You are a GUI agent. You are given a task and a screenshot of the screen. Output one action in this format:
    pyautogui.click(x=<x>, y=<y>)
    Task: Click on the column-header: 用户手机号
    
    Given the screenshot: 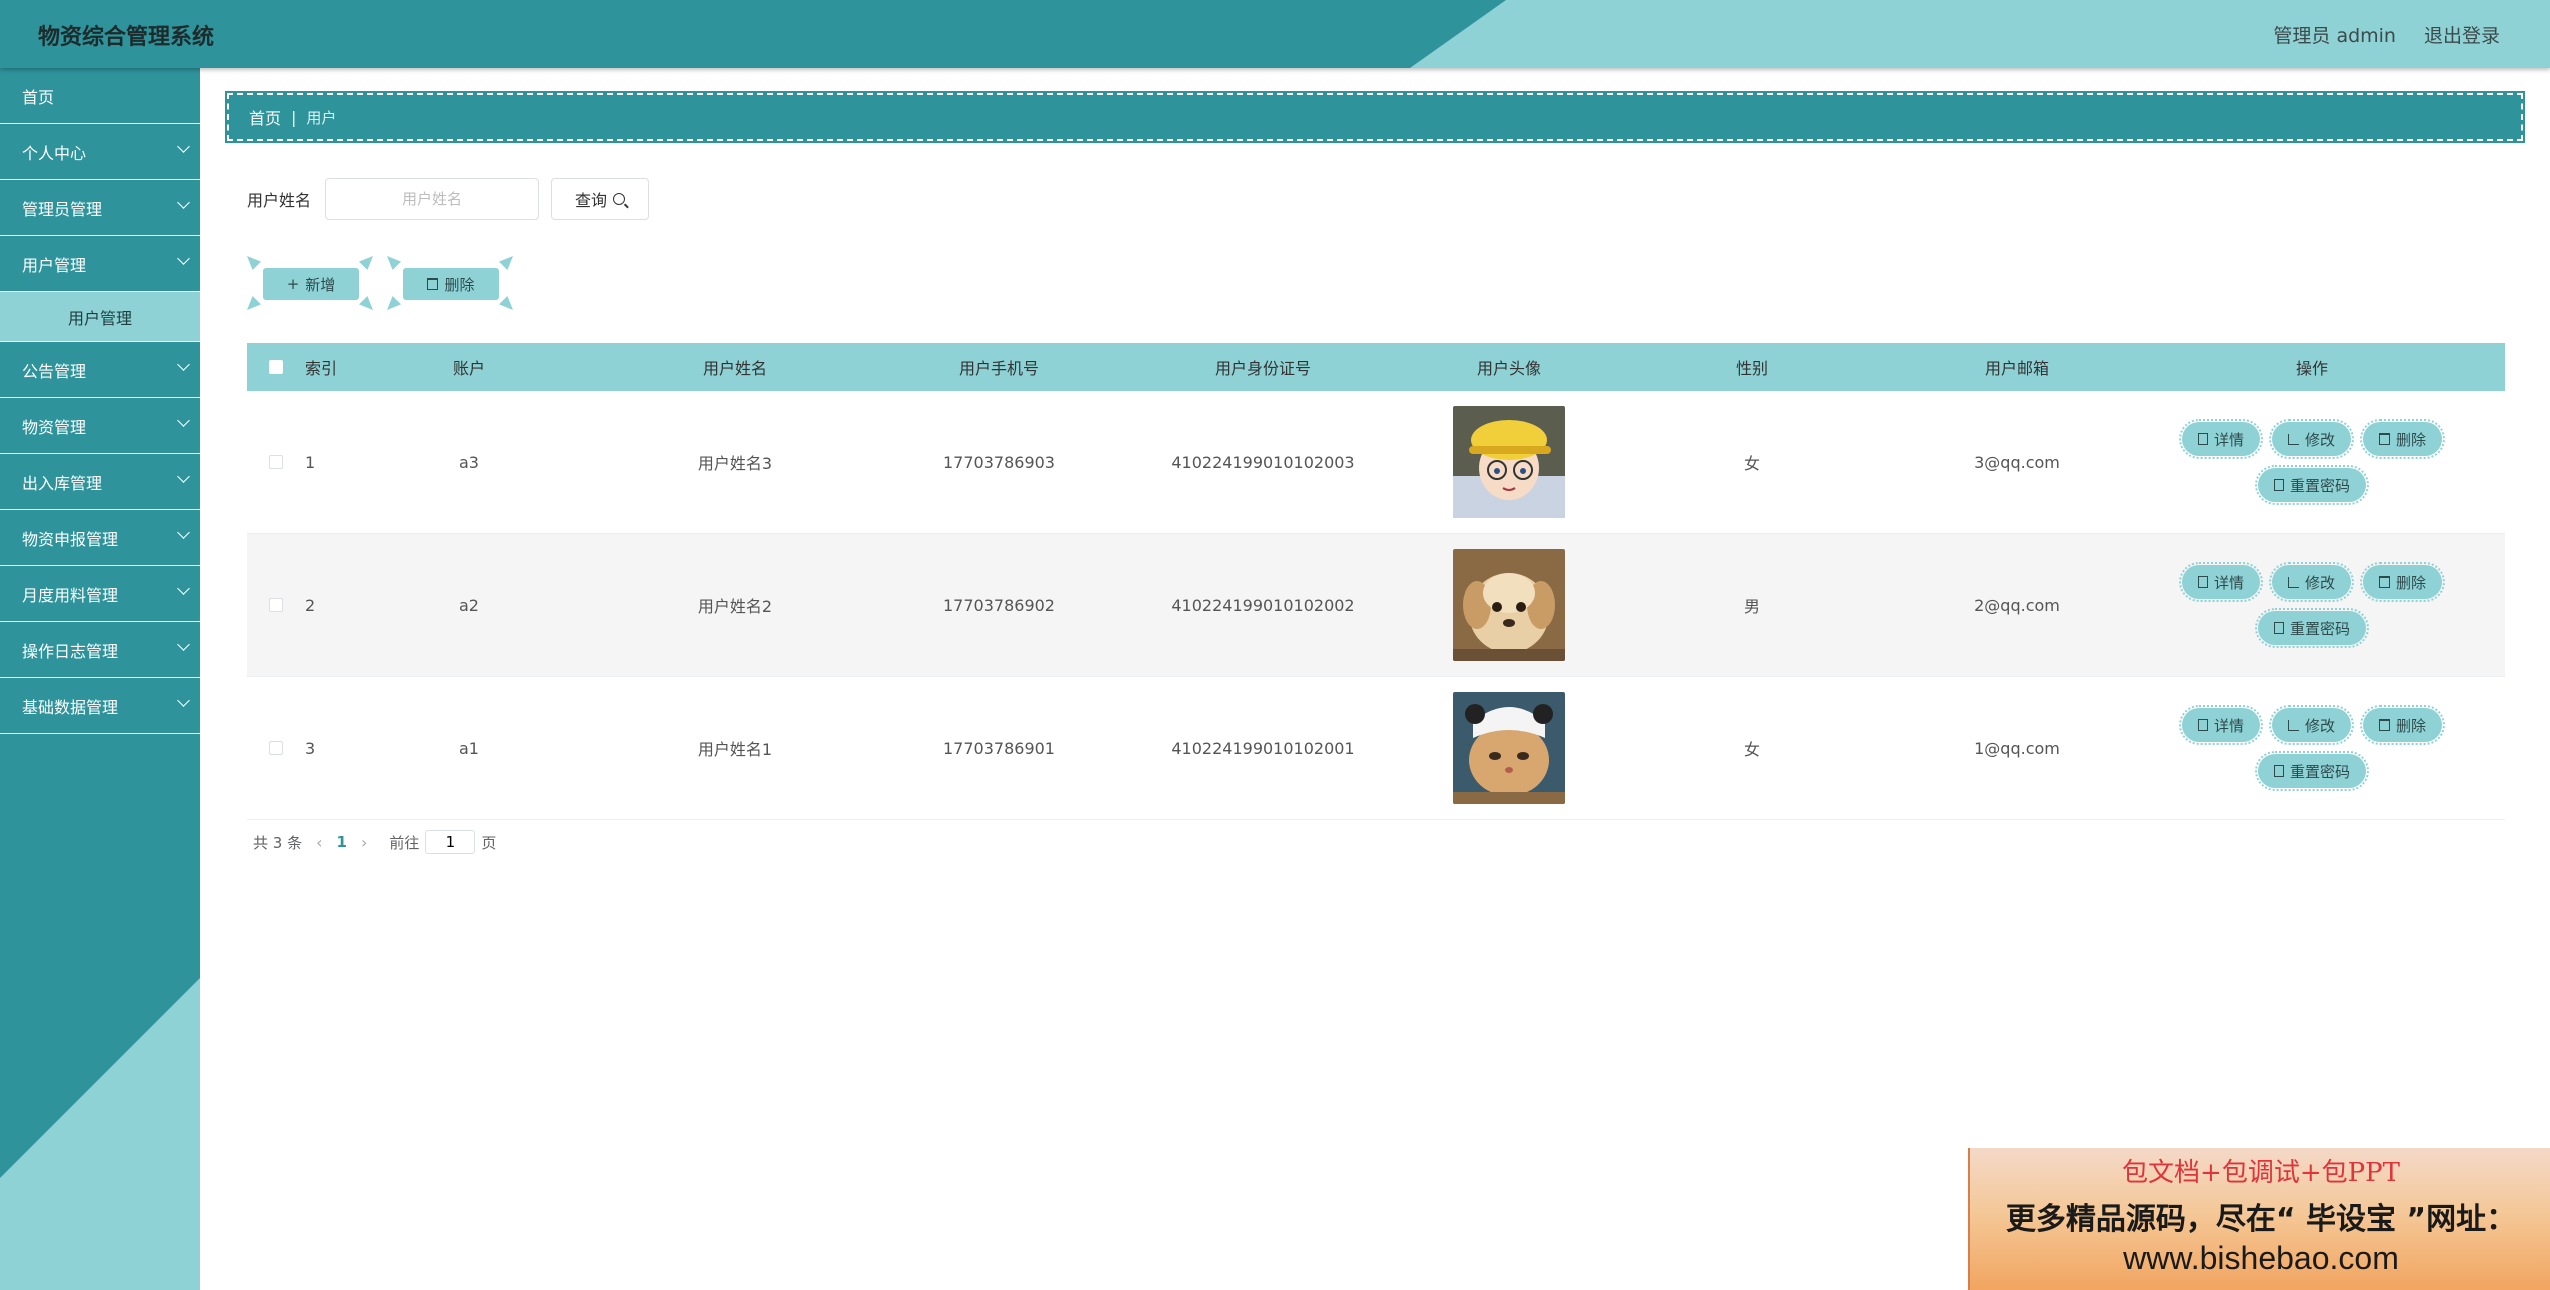 What is the action you would take?
    pyautogui.click(x=998, y=368)
    